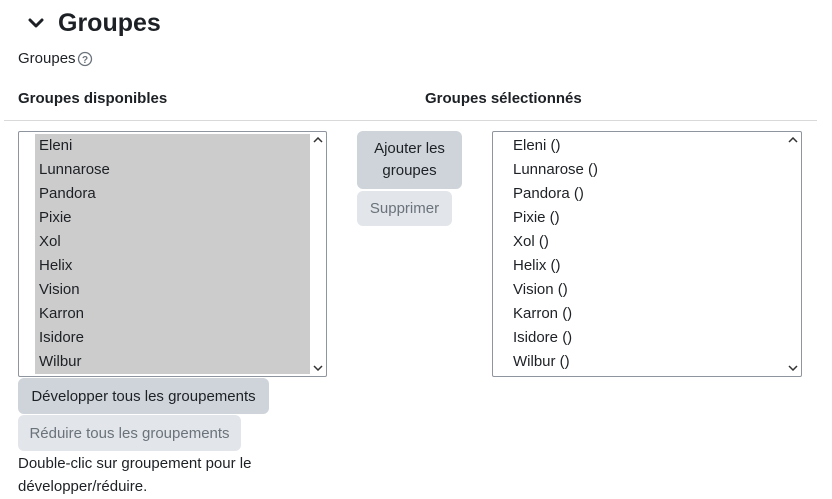 Image resolution: width=832 pixels, height=499 pixels. I want to click on list-option: Eleni, so click(172, 146).